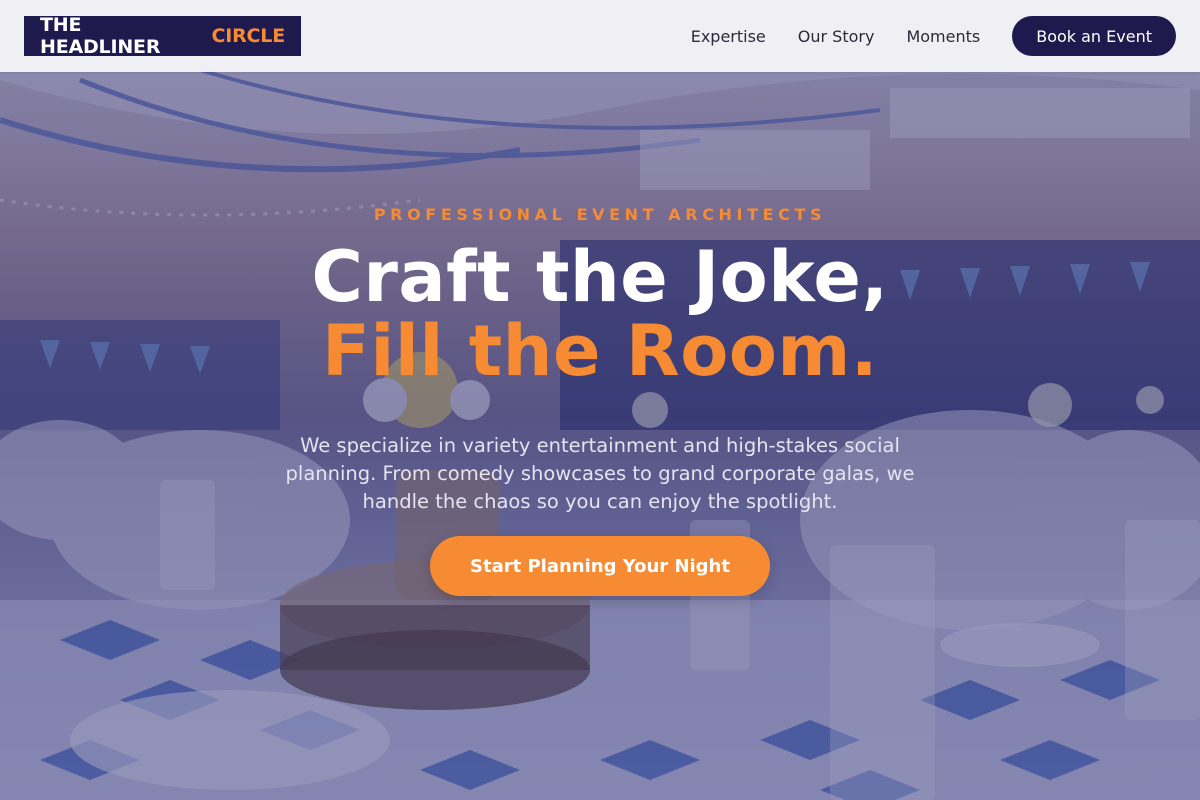 This screenshot has height=800, width=1200. Describe the element at coordinates (728, 36) in the screenshot. I see `nav-link-expertise: Expertise` at that location.